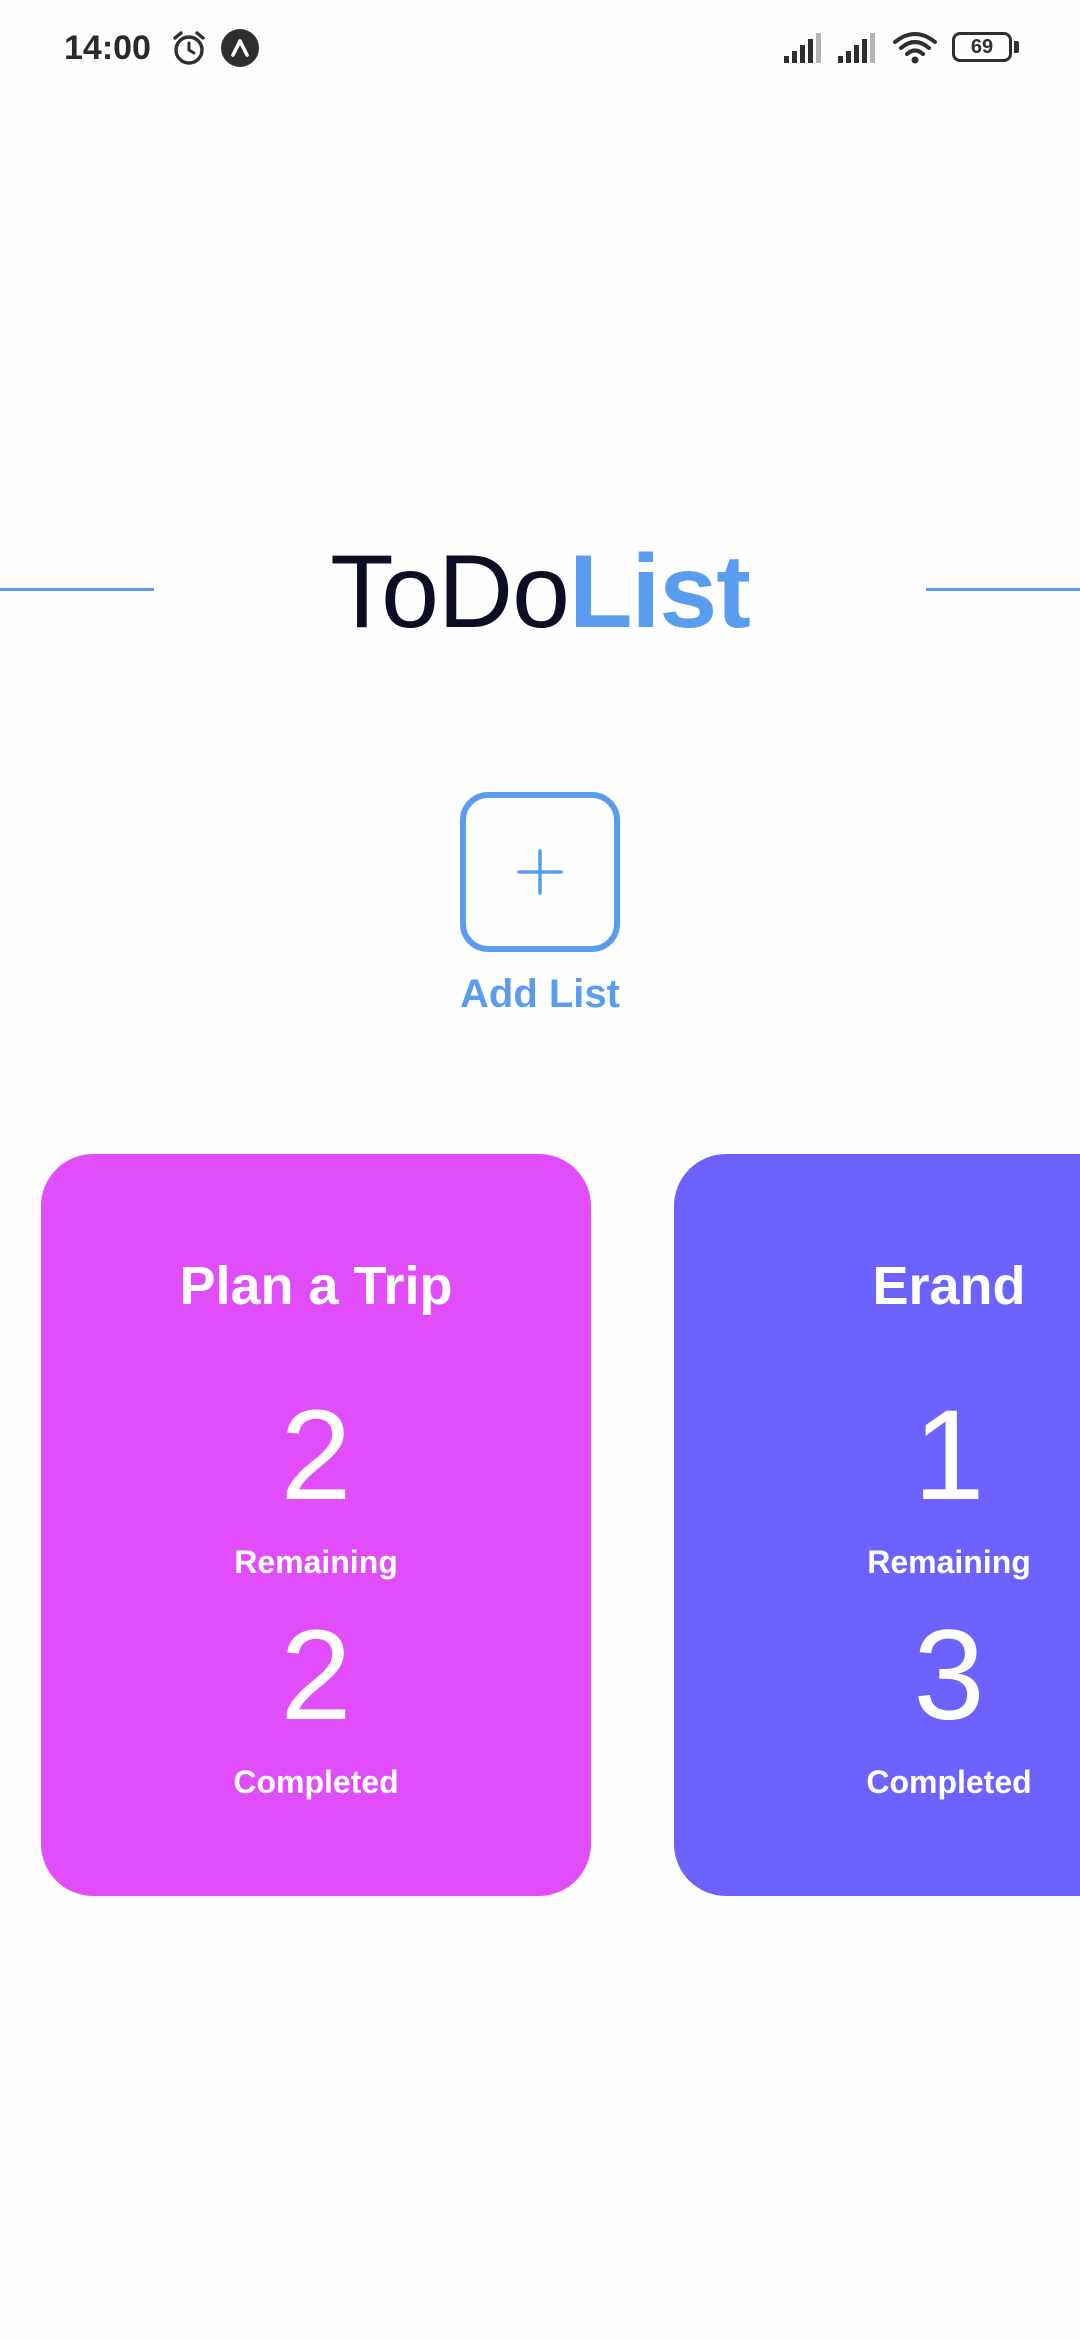  I want to click on list-card-title: Plan a Trip, so click(316, 1286).